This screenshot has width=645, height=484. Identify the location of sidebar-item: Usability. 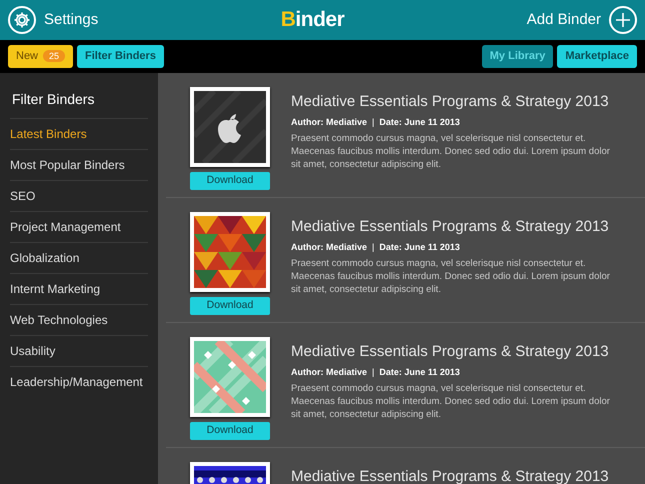
(79, 350).